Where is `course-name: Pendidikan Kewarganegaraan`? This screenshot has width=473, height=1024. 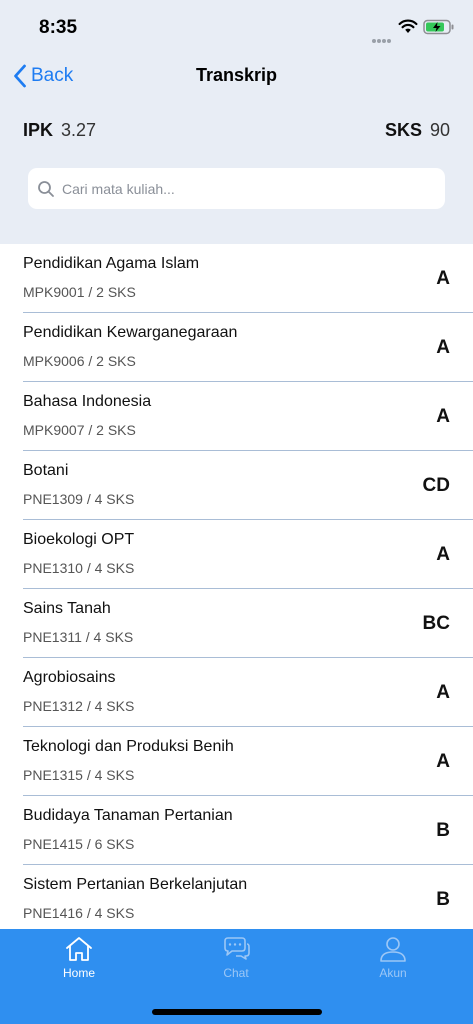 course-name: Pendidikan Kewarganegaraan is located at coordinates (130, 332).